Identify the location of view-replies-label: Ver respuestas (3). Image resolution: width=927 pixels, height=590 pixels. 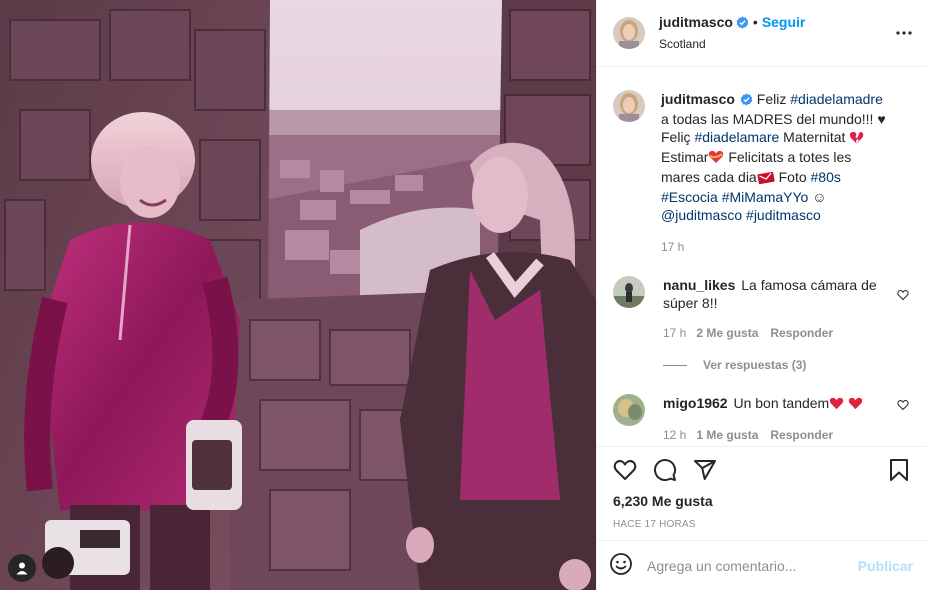
(755, 365).